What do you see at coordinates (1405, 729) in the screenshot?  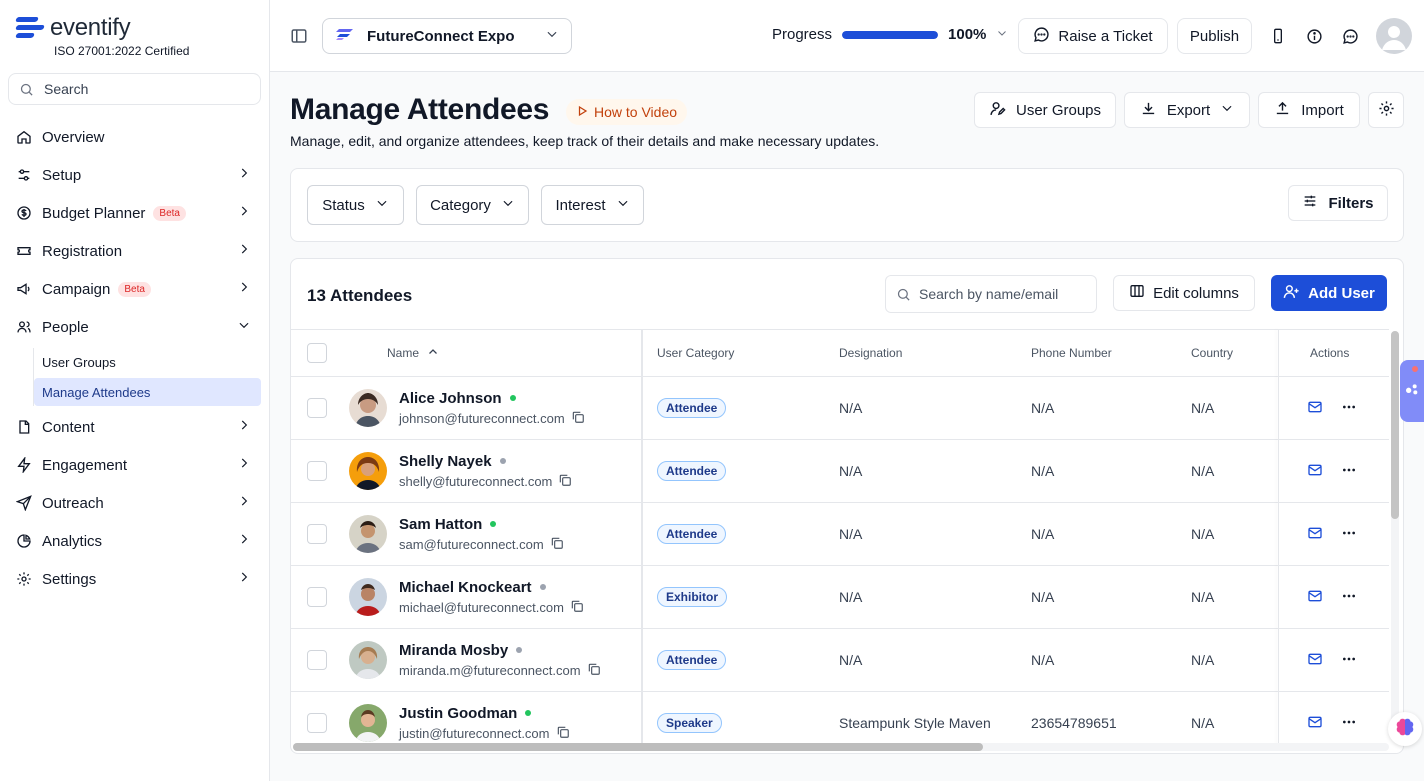 I see `ai-assistant-button` at bounding box center [1405, 729].